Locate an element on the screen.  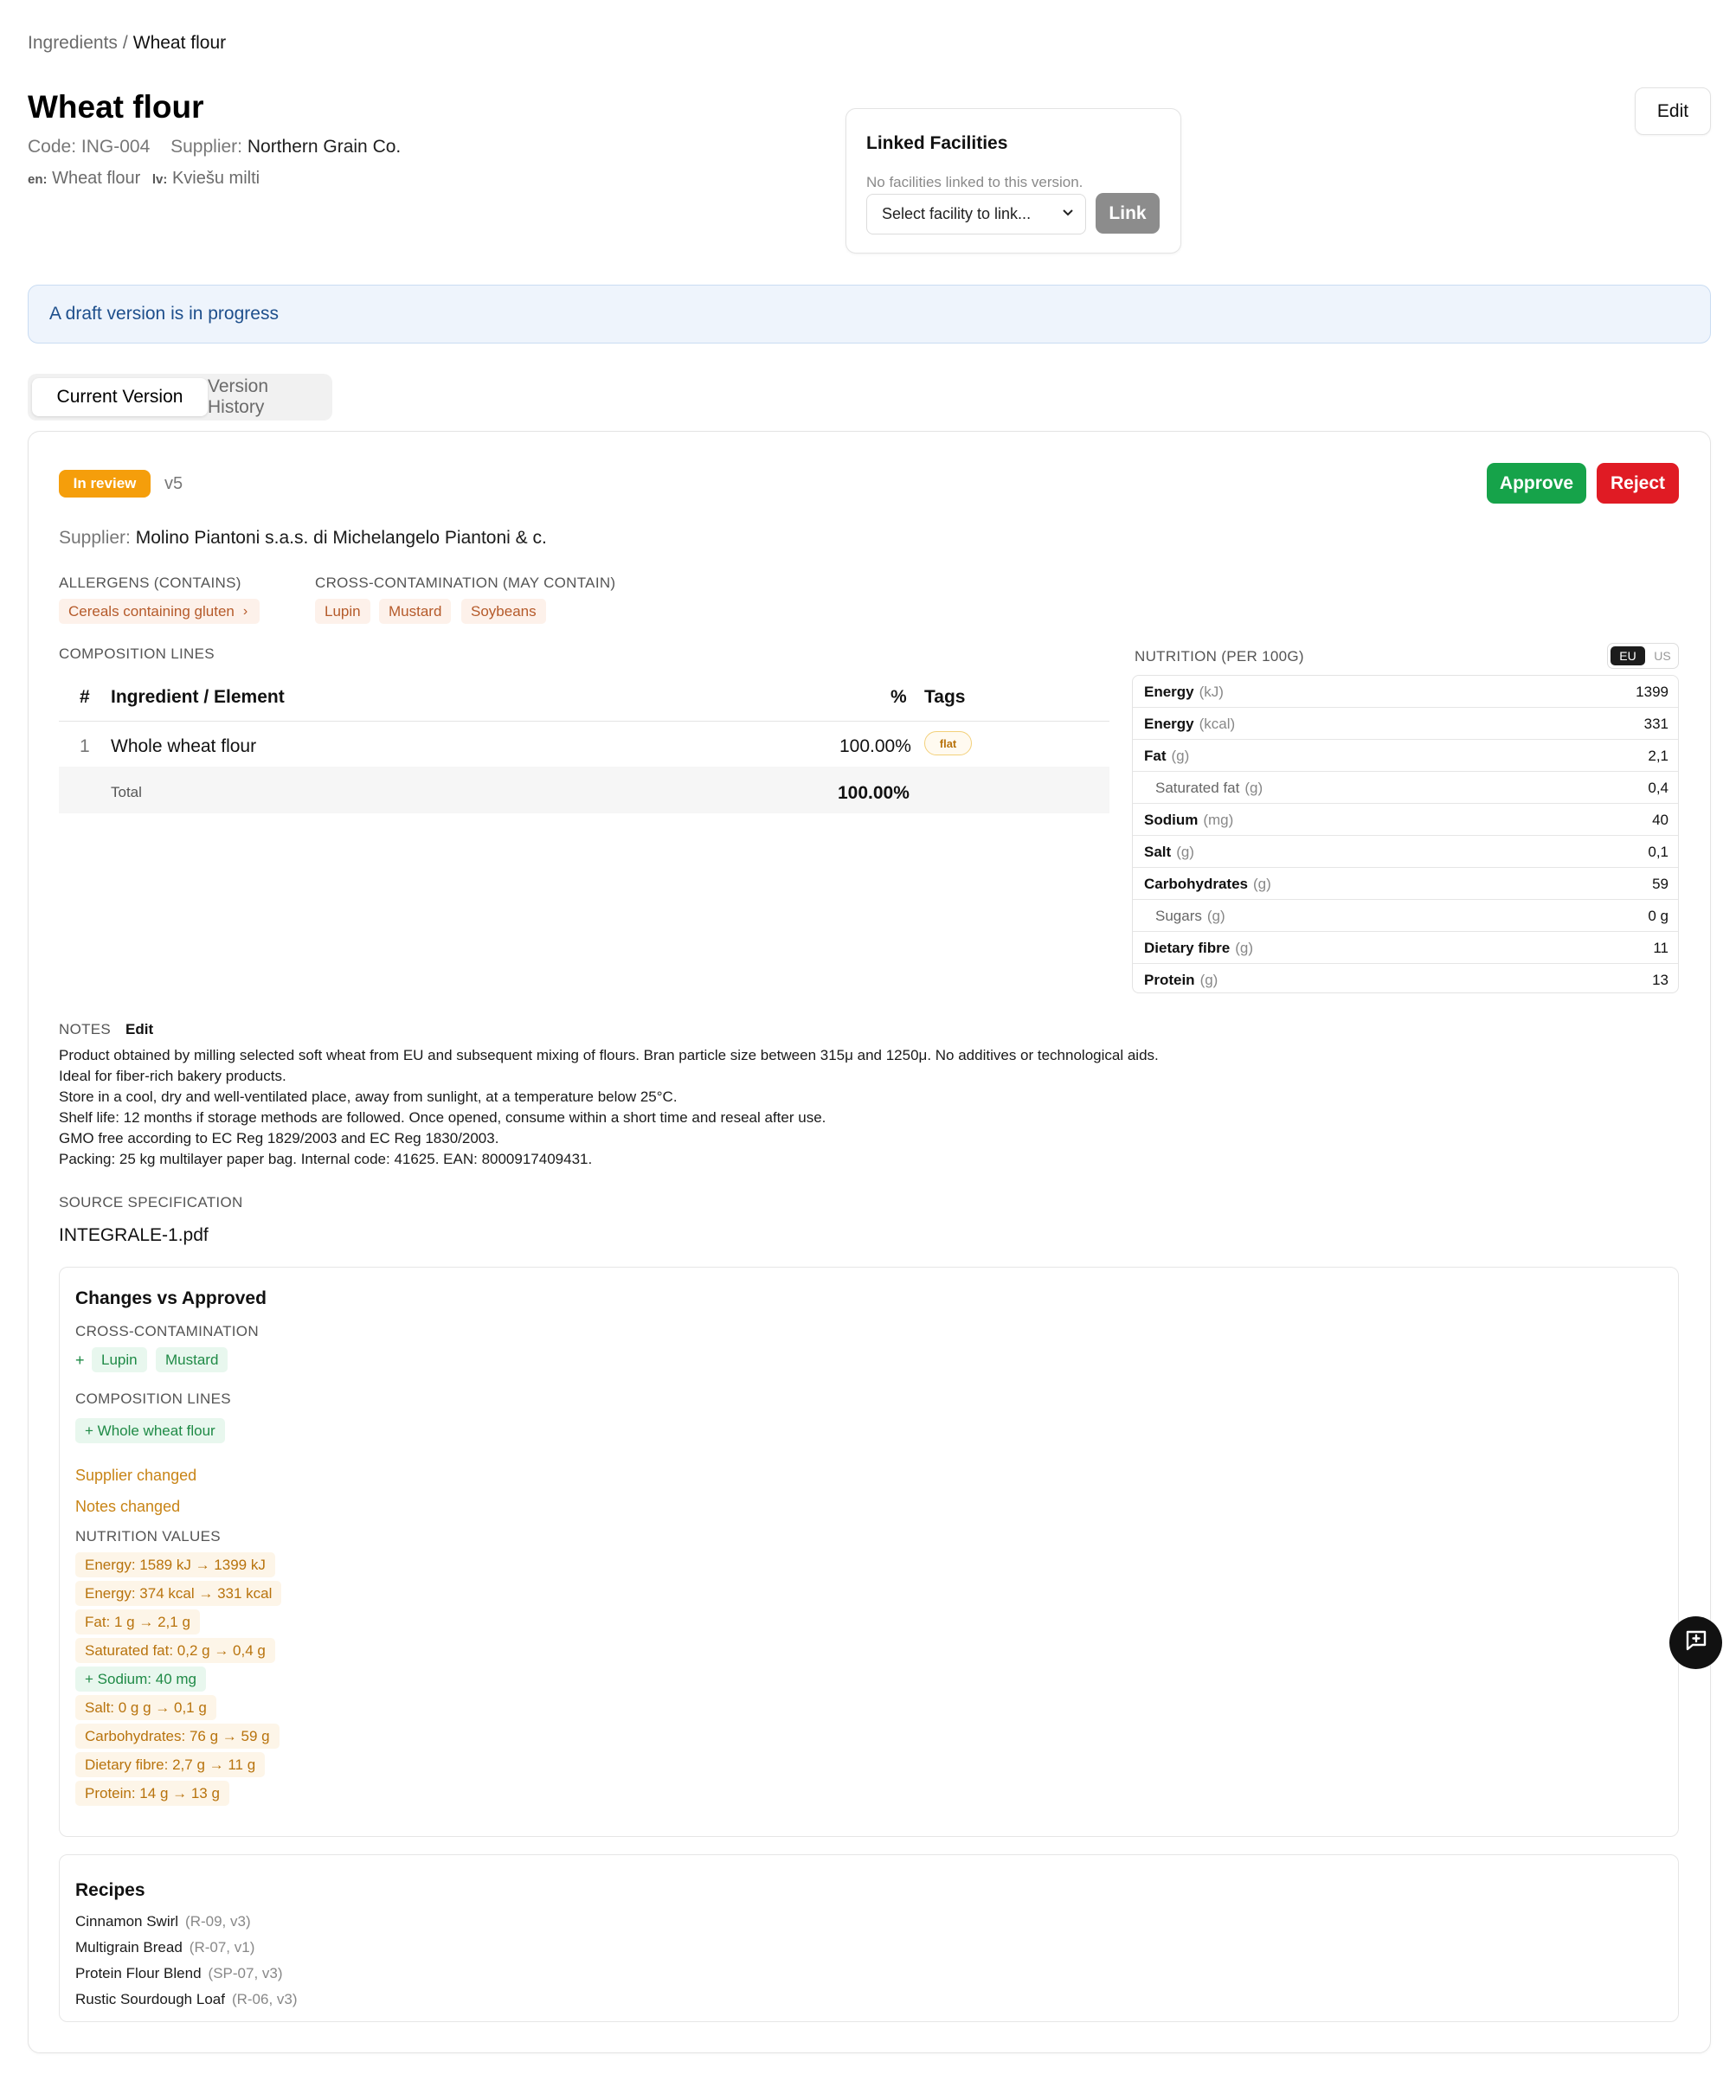
nutrition-row-label: Energy (kcal) is located at coordinates (1189, 724).